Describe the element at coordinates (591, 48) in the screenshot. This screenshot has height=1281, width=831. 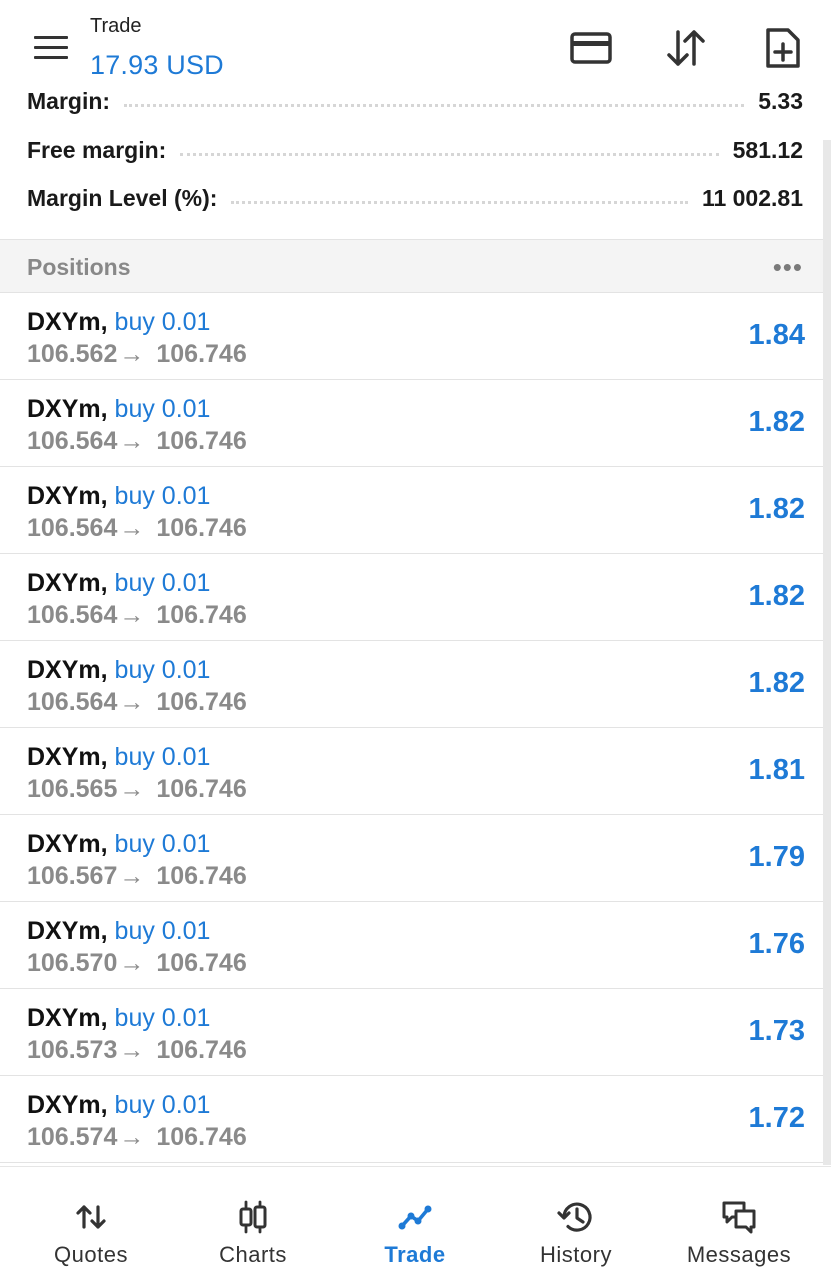
I see `card-icon` at that location.